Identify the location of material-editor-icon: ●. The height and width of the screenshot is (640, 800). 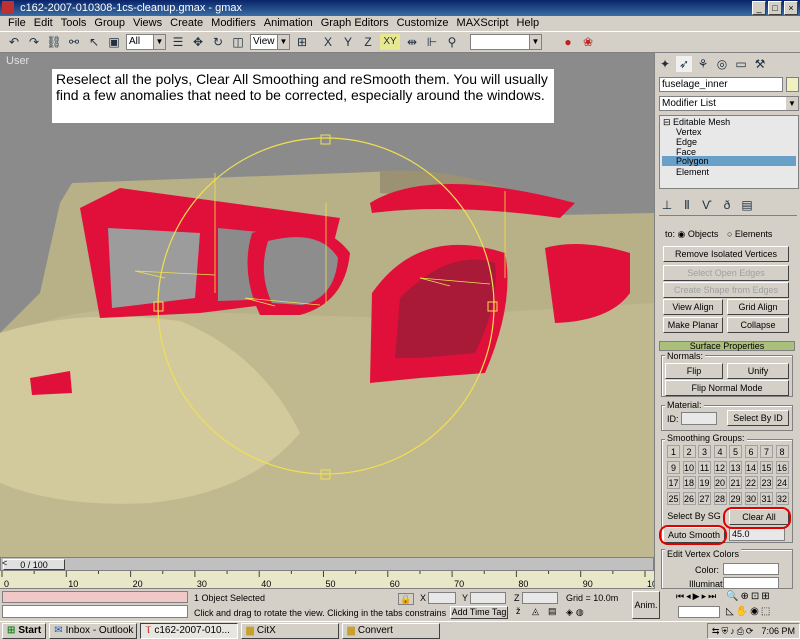
(568, 42).